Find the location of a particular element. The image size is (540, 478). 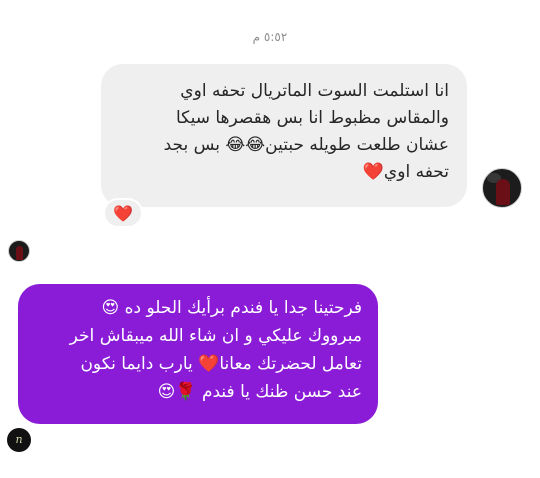

brand-logo-icon: n is located at coordinates (19, 439).